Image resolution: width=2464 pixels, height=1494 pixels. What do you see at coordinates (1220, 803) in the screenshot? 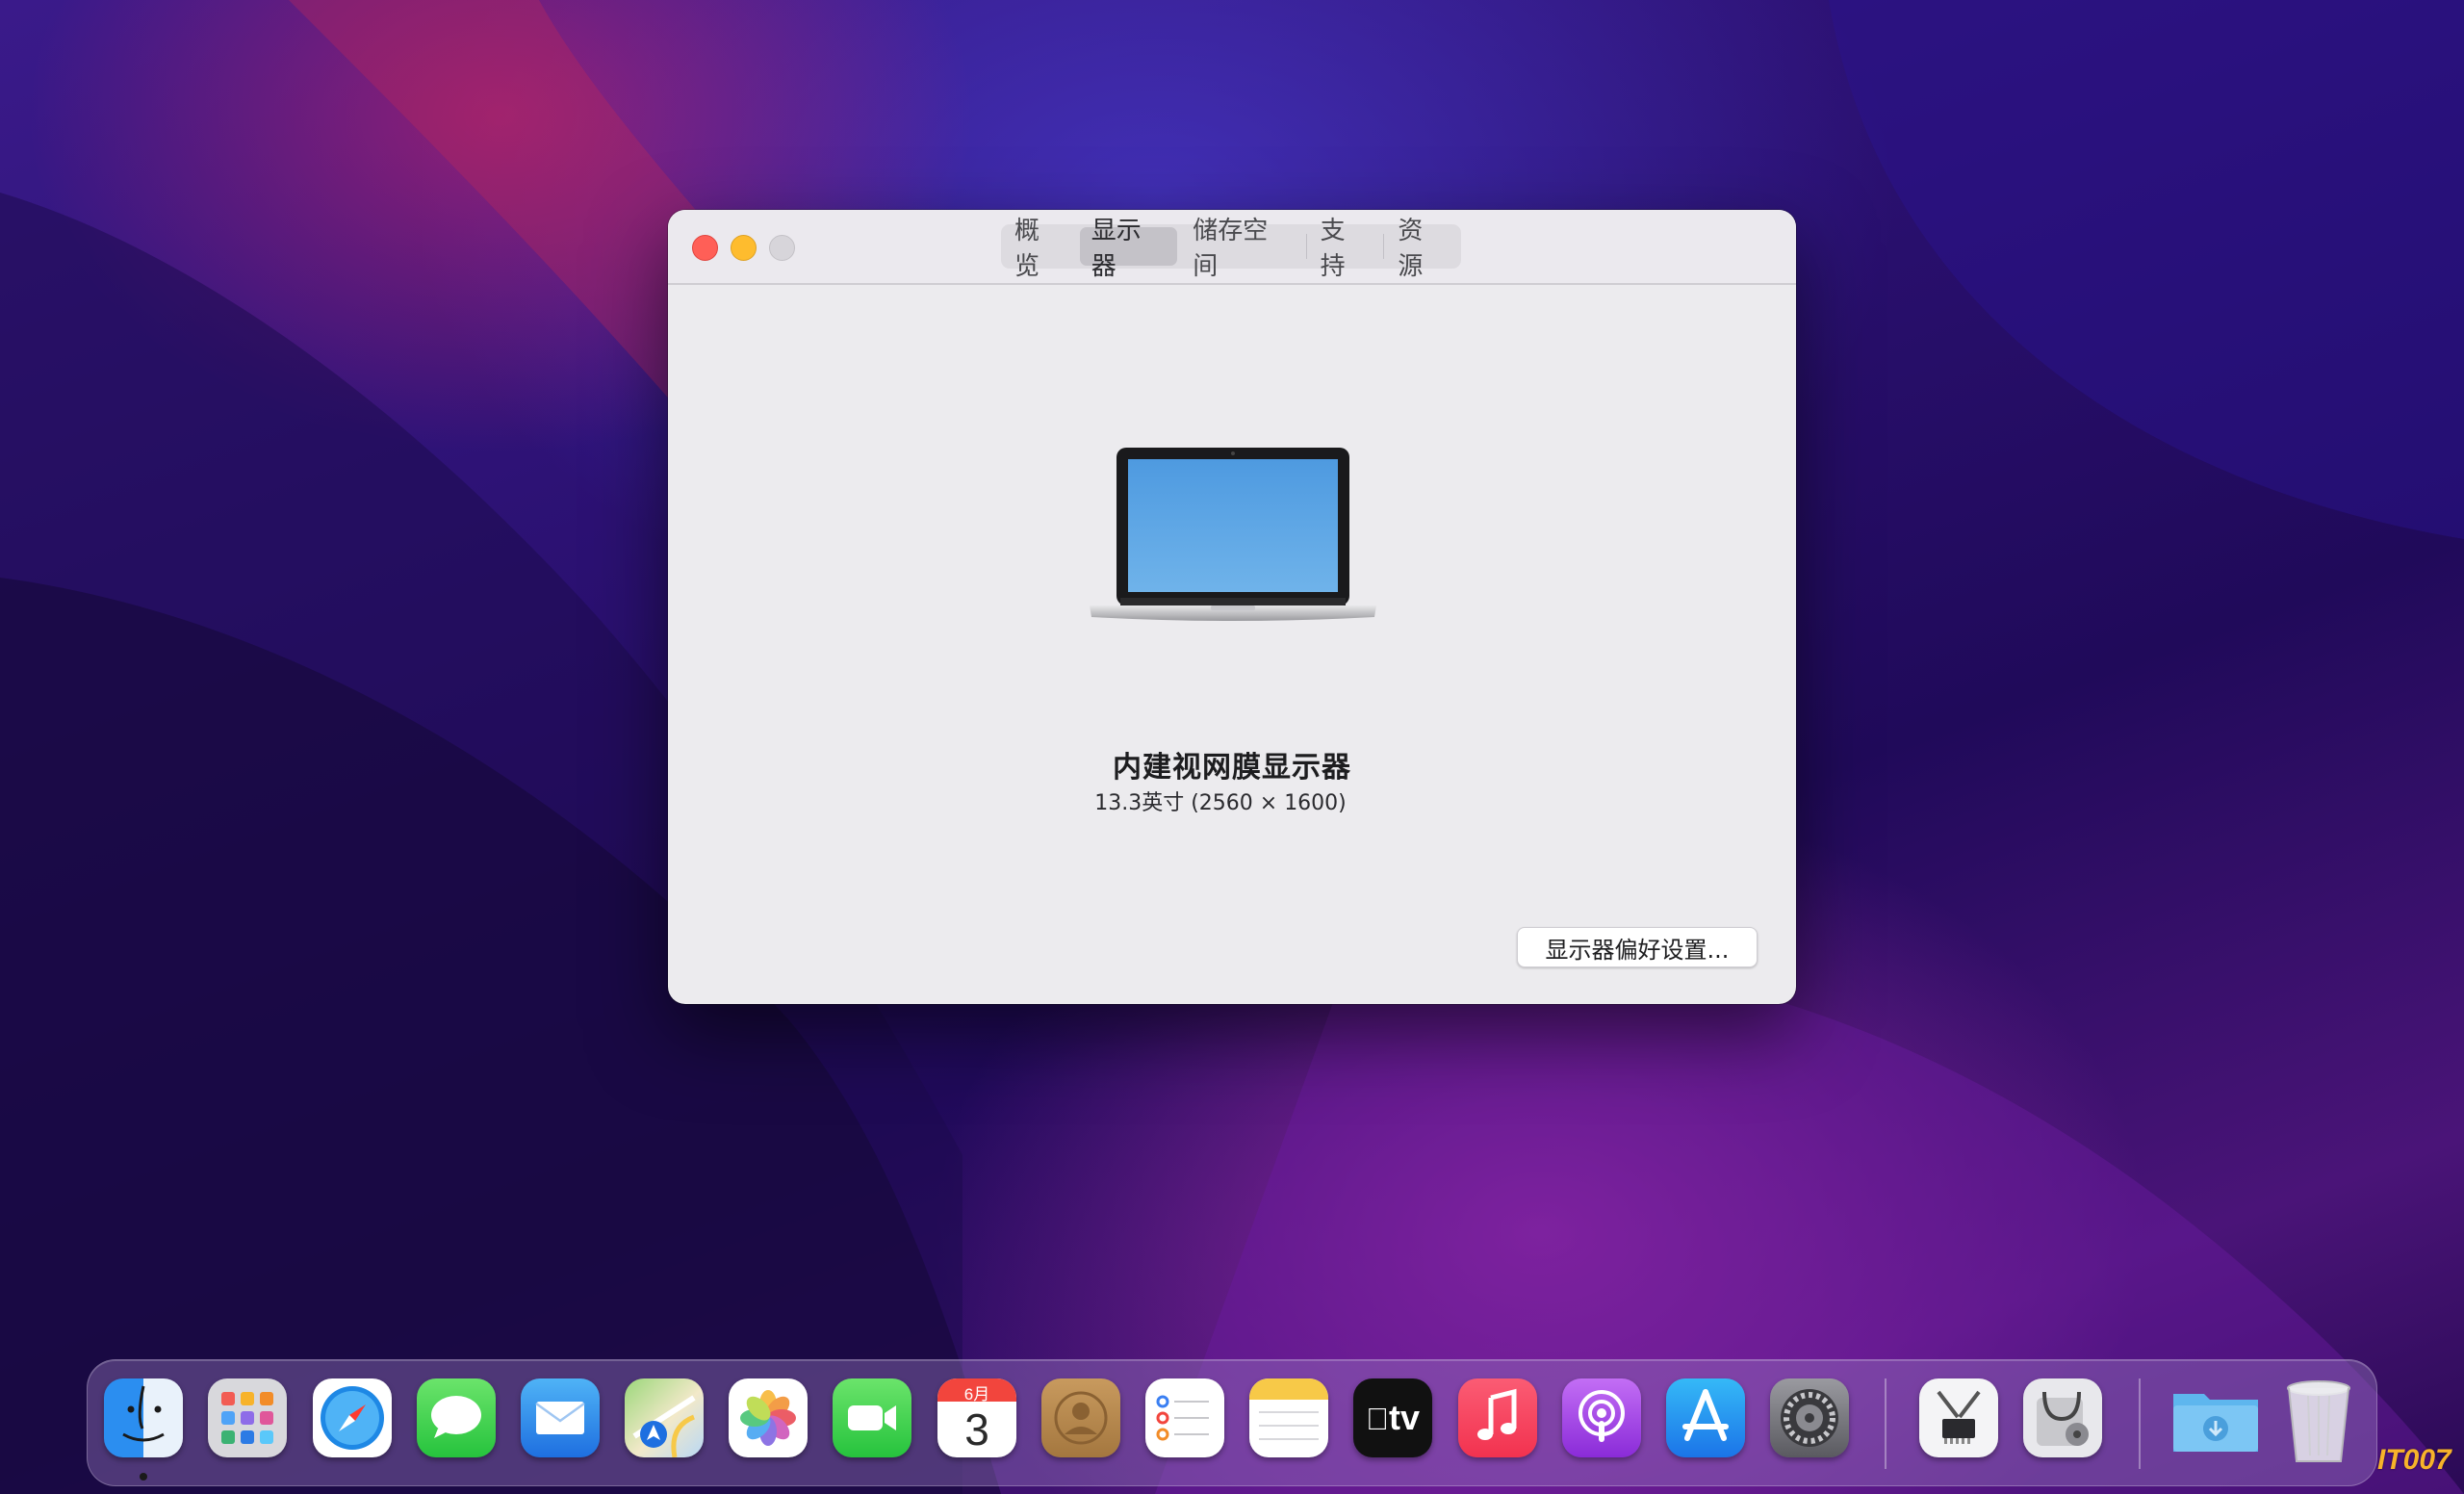
I see `display-detail: 13.3英寸 (2560 × 1600)` at bounding box center [1220, 803].